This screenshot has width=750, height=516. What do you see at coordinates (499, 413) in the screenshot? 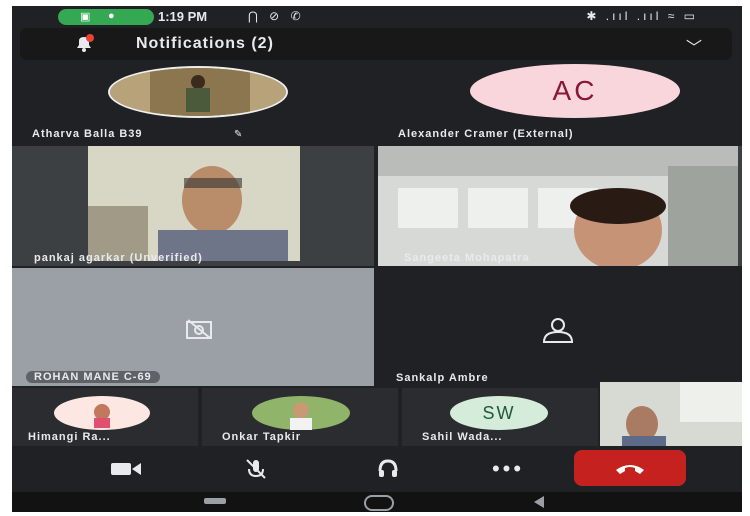
I see `initials-avatar: SW` at bounding box center [499, 413].